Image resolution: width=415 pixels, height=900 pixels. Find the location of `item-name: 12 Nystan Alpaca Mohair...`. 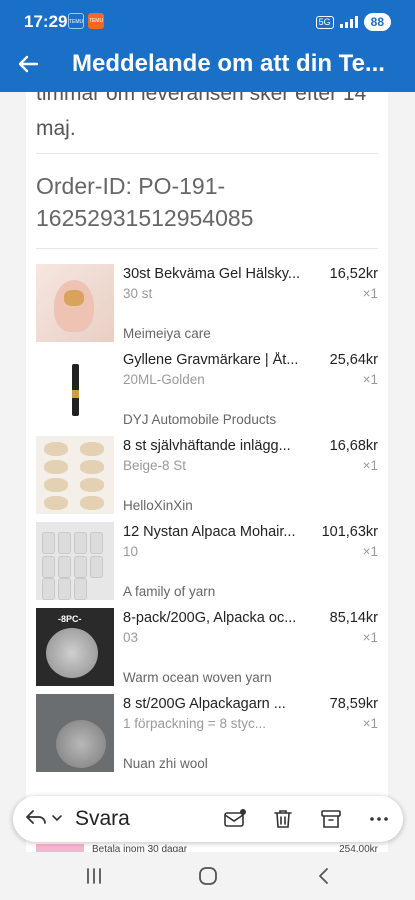

item-name: 12 Nystan Alpaca Mohair... is located at coordinates (209, 532).